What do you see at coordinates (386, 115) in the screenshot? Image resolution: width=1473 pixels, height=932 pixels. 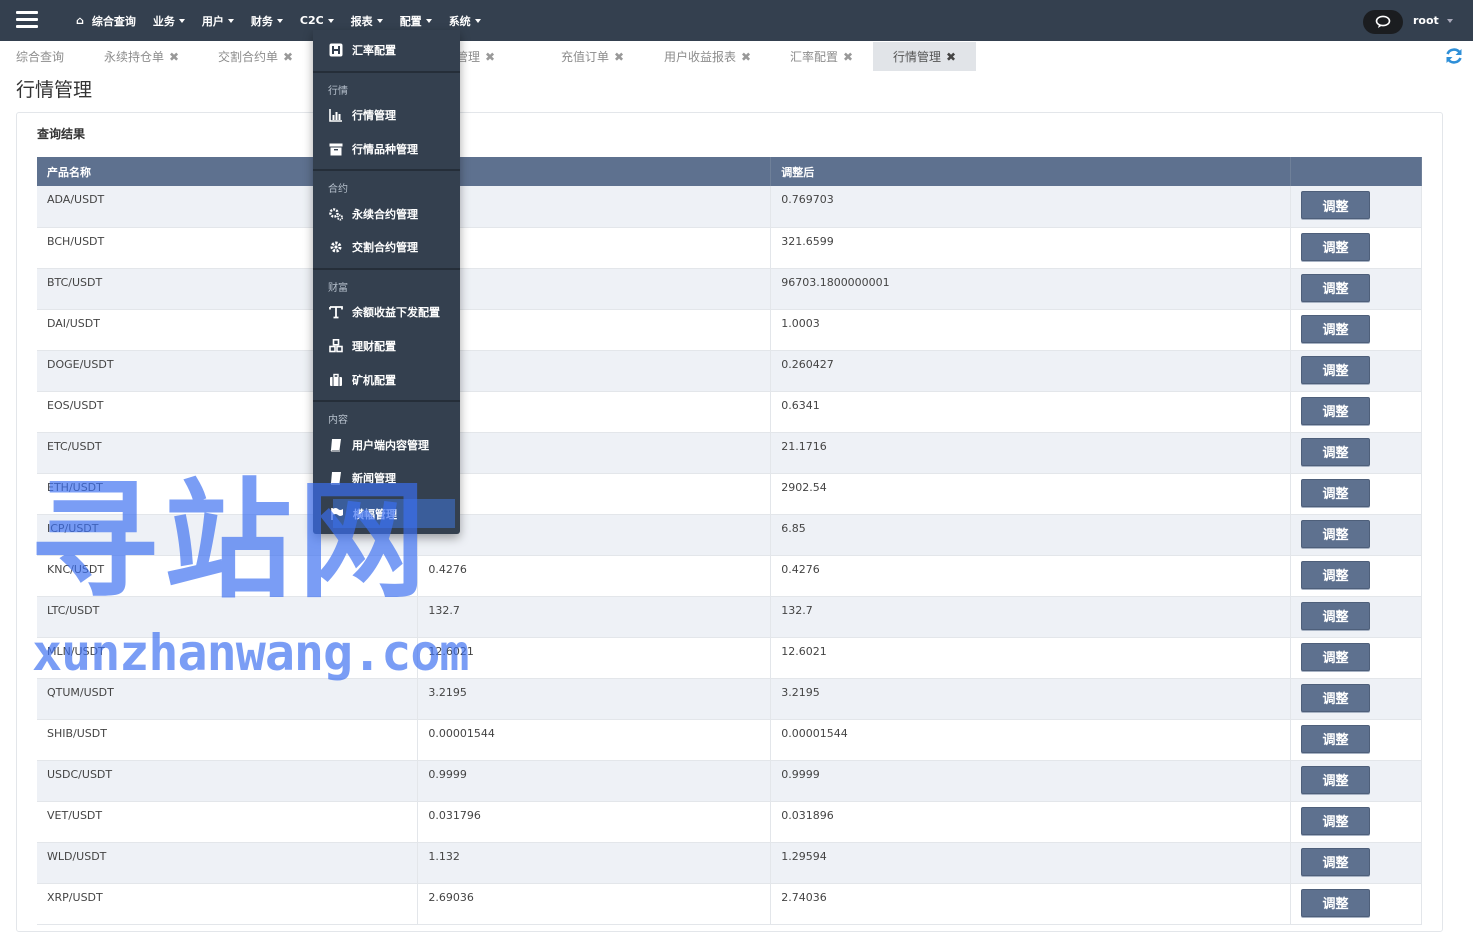 I see `menu-item-market-management: 行情管理` at bounding box center [386, 115].